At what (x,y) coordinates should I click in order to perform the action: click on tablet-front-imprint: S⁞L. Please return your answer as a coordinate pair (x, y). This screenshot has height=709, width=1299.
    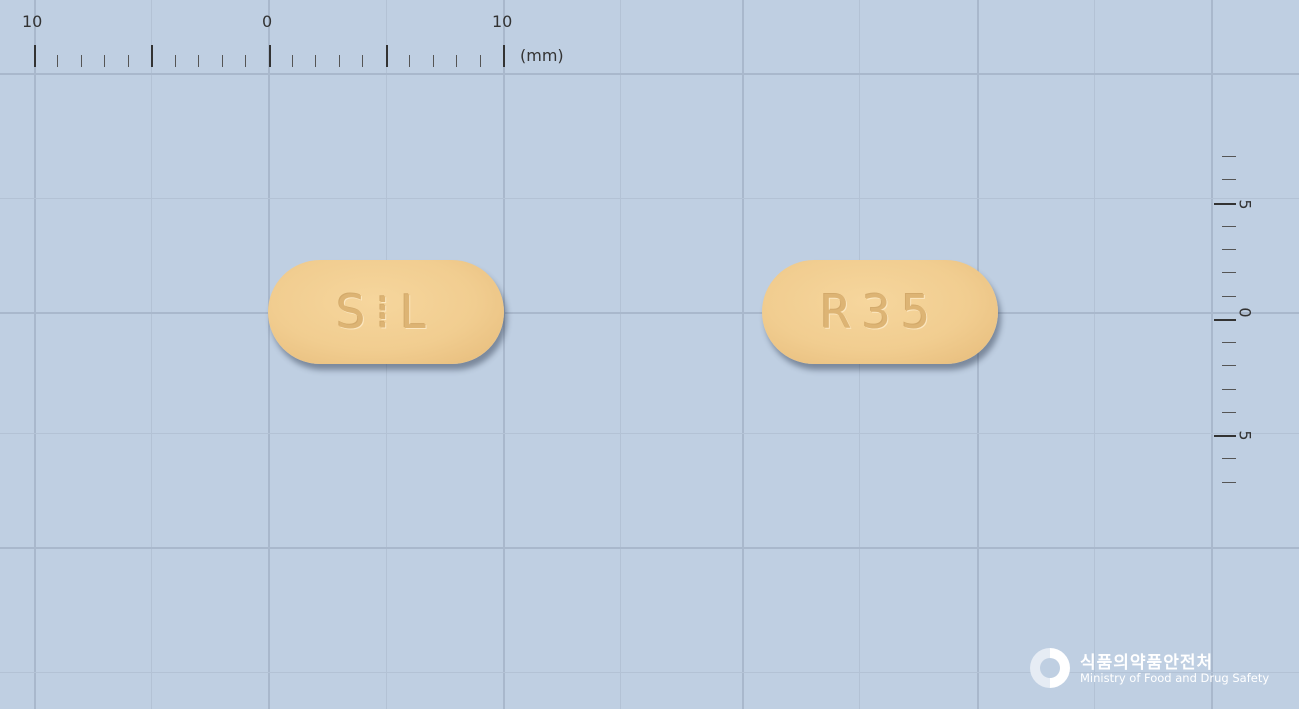
    Looking at the image, I should click on (386, 312).